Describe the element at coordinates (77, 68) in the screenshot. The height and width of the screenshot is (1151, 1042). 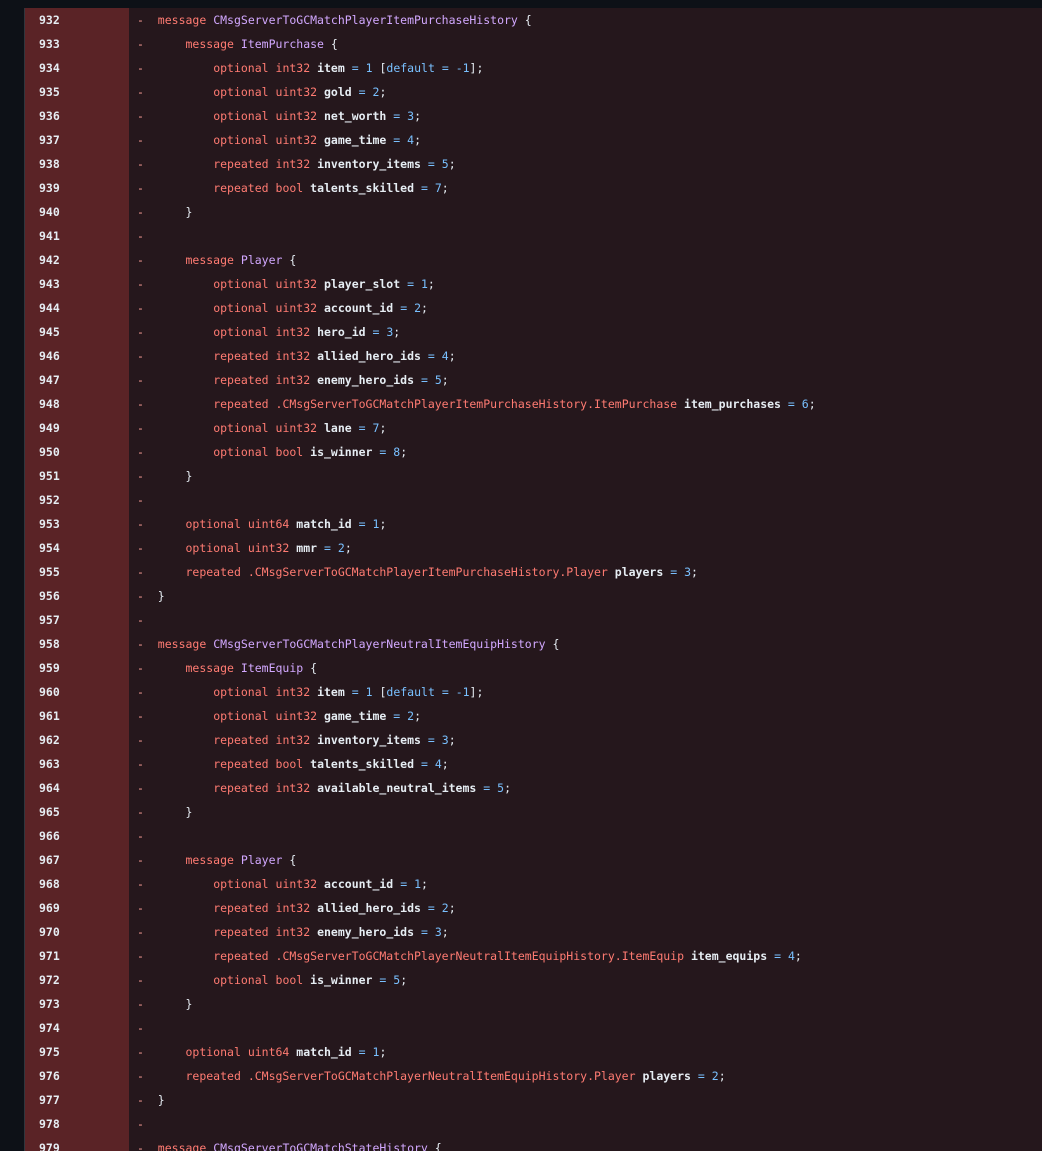
I see `line-number: 934` at that location.